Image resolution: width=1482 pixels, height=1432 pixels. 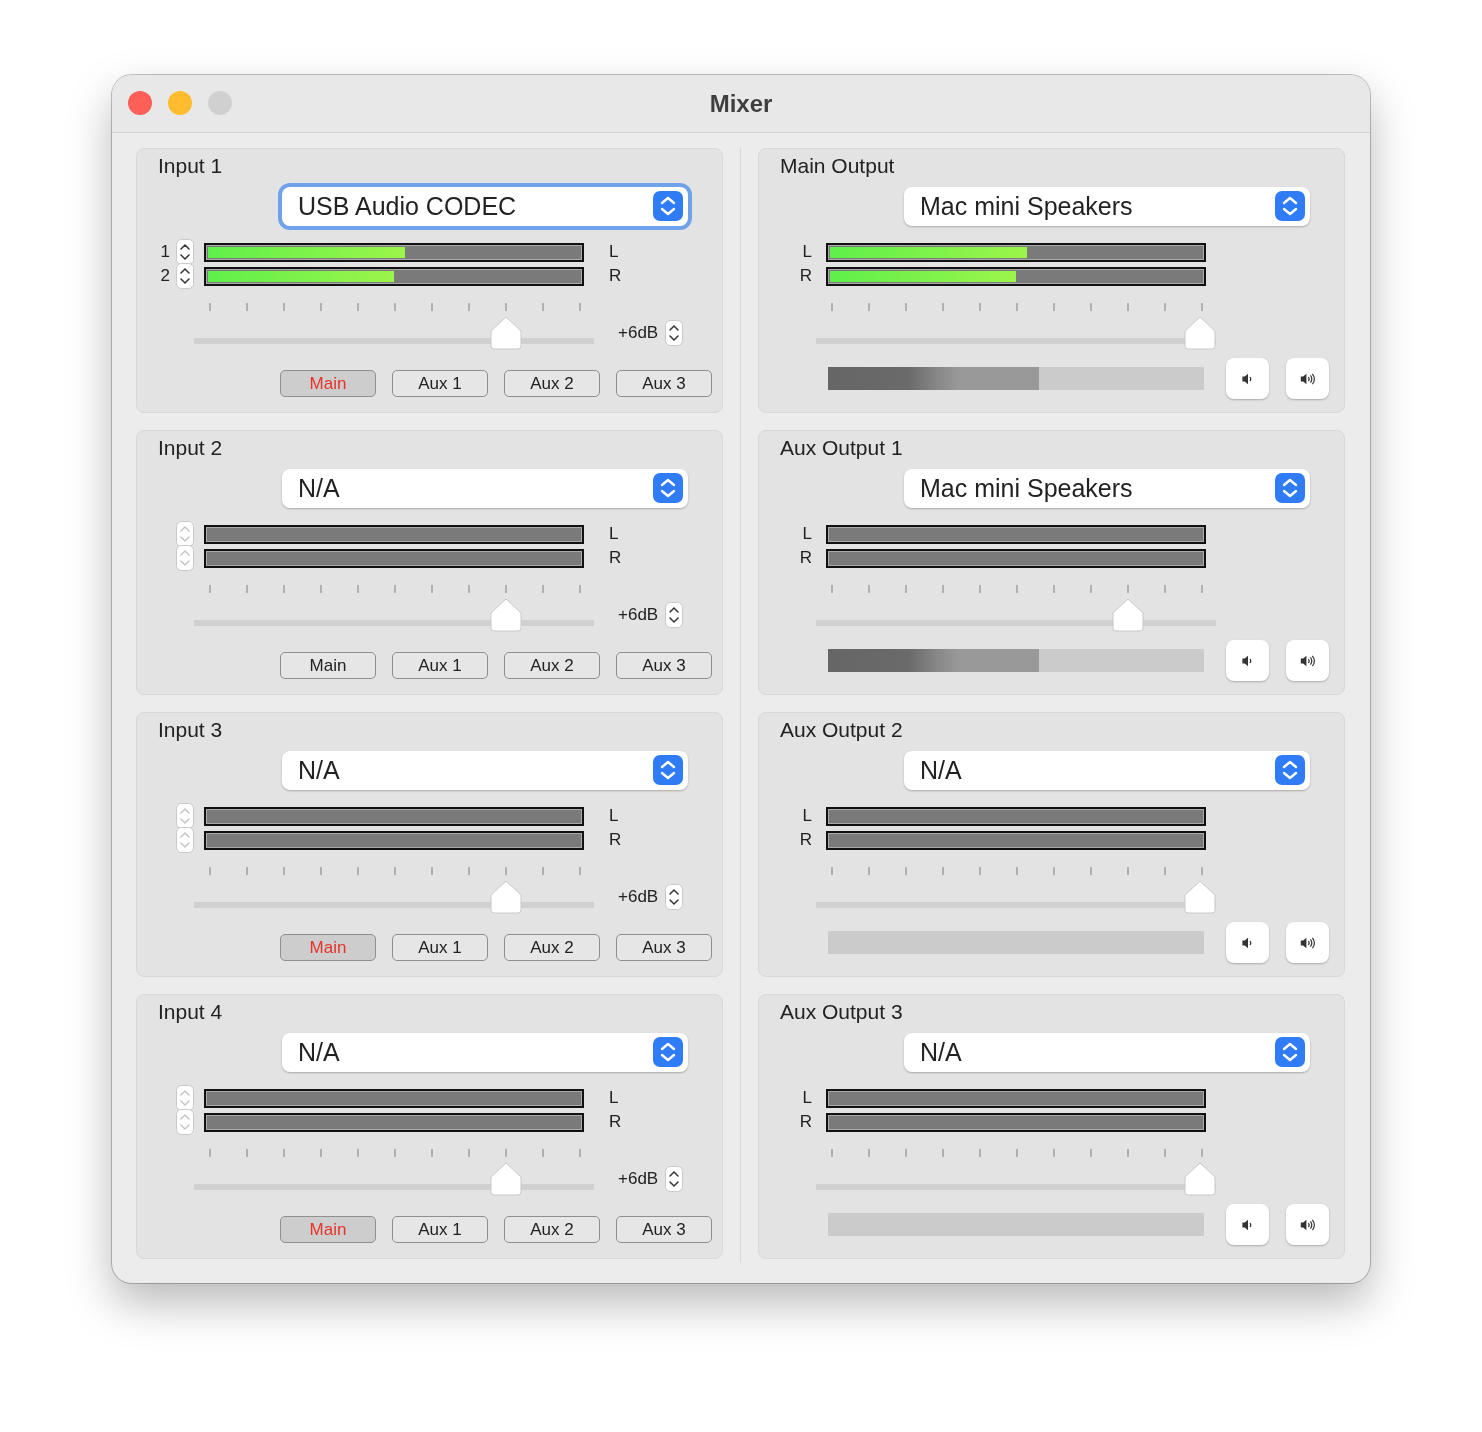 I want to click on route-toggle-button: Main, so click(x=328, y=665).